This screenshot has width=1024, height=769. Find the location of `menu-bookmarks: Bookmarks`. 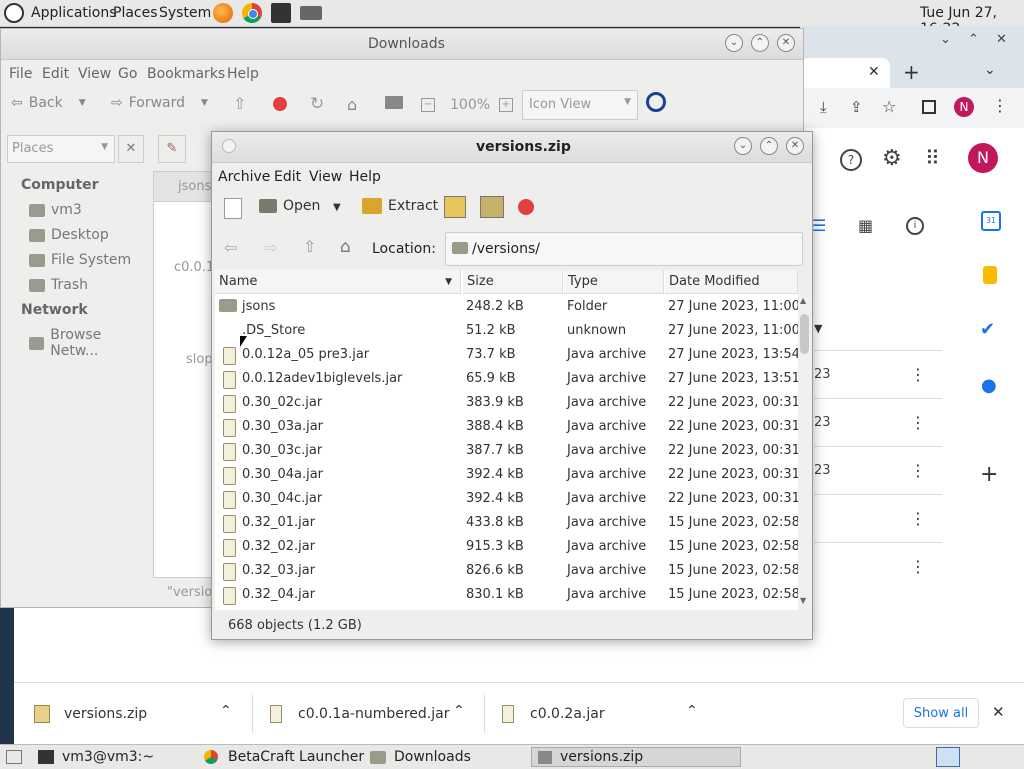

menu-bookmarks: Bookmarks is located at coordinates (186, 74).